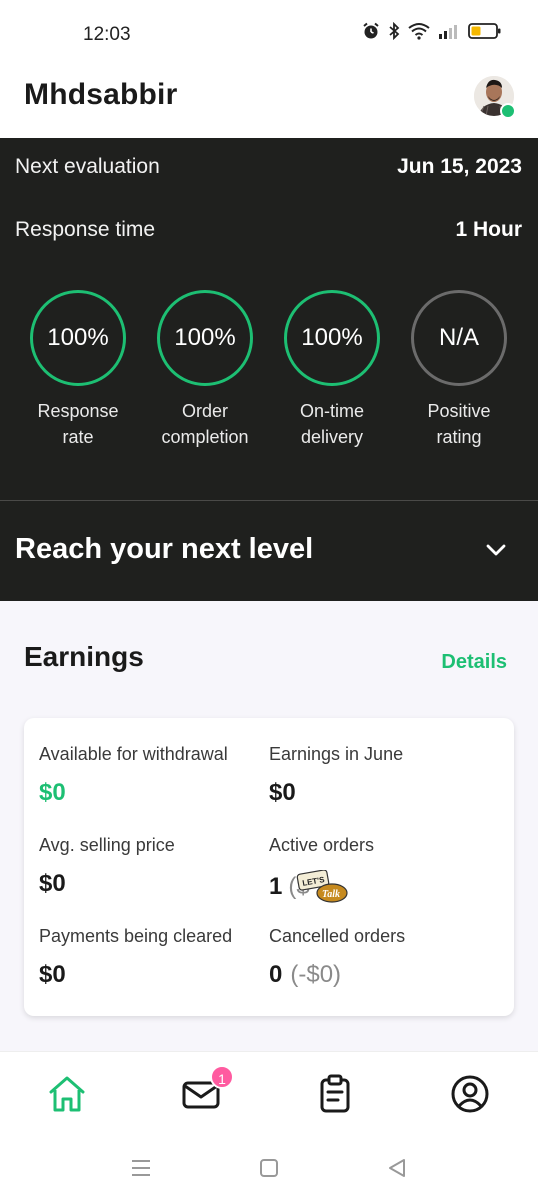 The width and height of the screenshot is (538, 1200). What do you see at coordinates (316, 974) in the screenshot?
I see `cancelled-suffix: (-$0)` at bounding box center [316, 974].